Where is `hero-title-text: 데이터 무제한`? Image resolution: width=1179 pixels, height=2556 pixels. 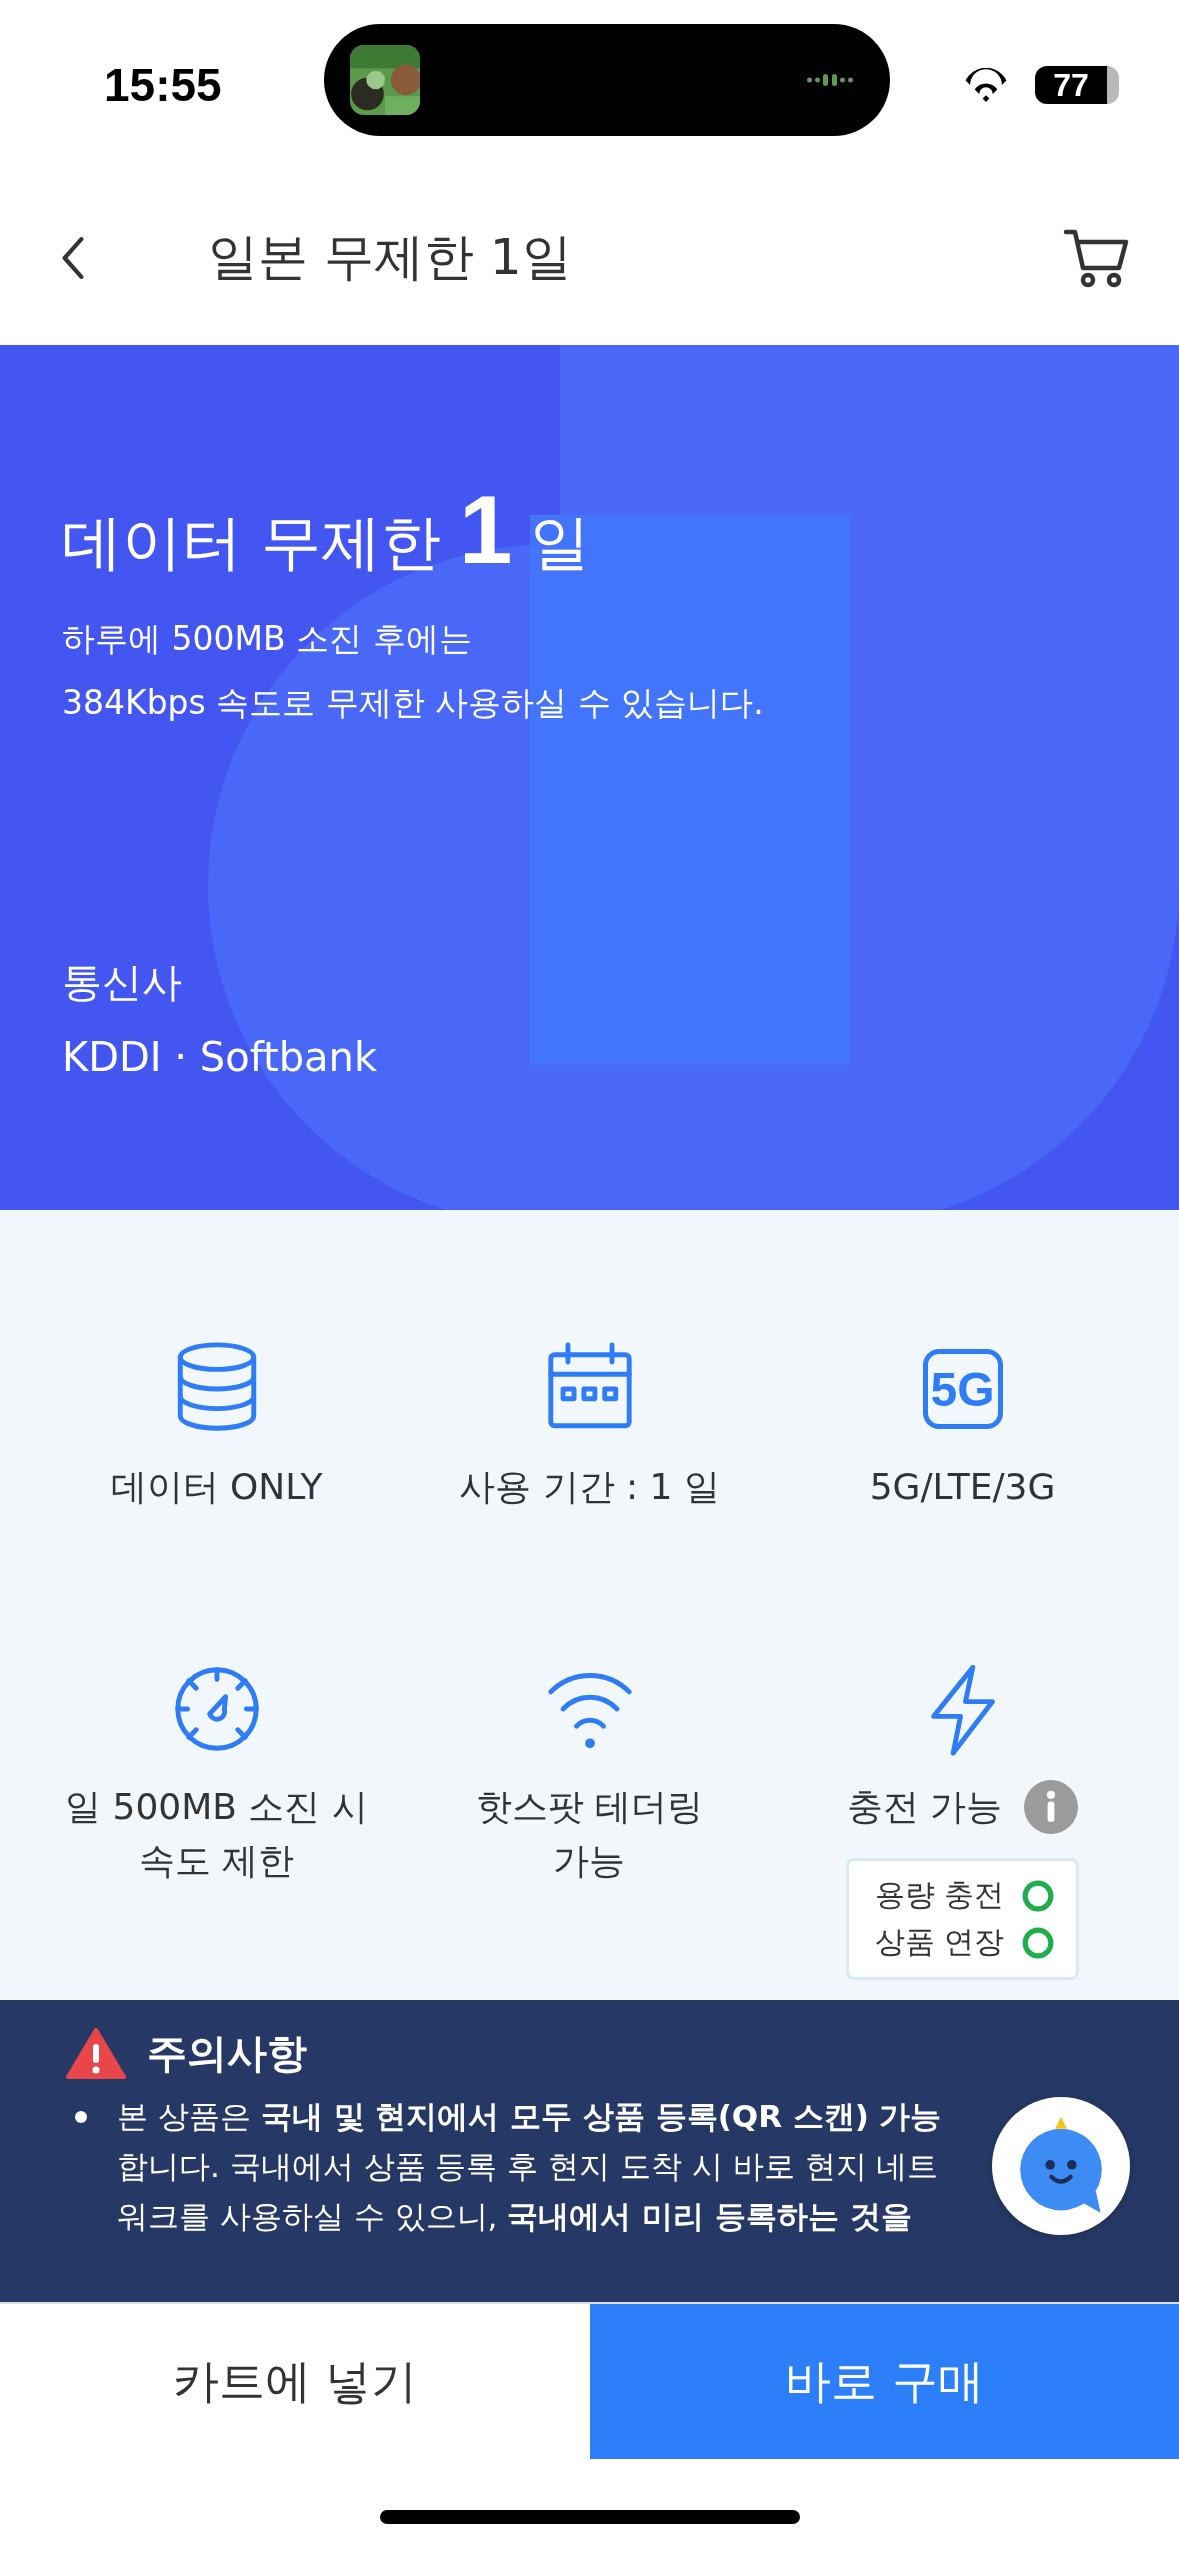
hero-title-text: 데이터 무제한 is located at coordinates (252, 542).